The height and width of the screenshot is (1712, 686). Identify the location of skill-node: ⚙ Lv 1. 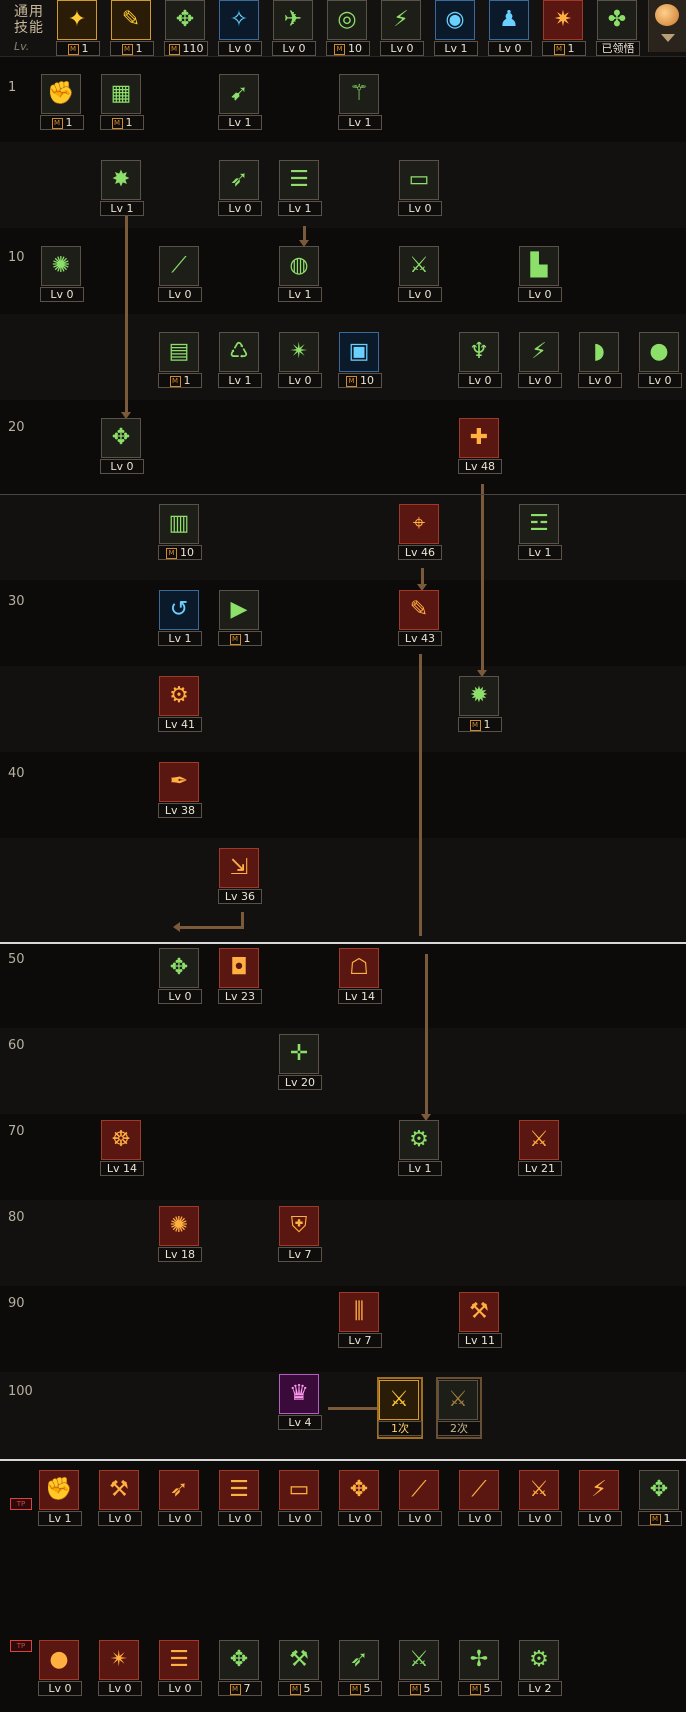
(420, 1149).